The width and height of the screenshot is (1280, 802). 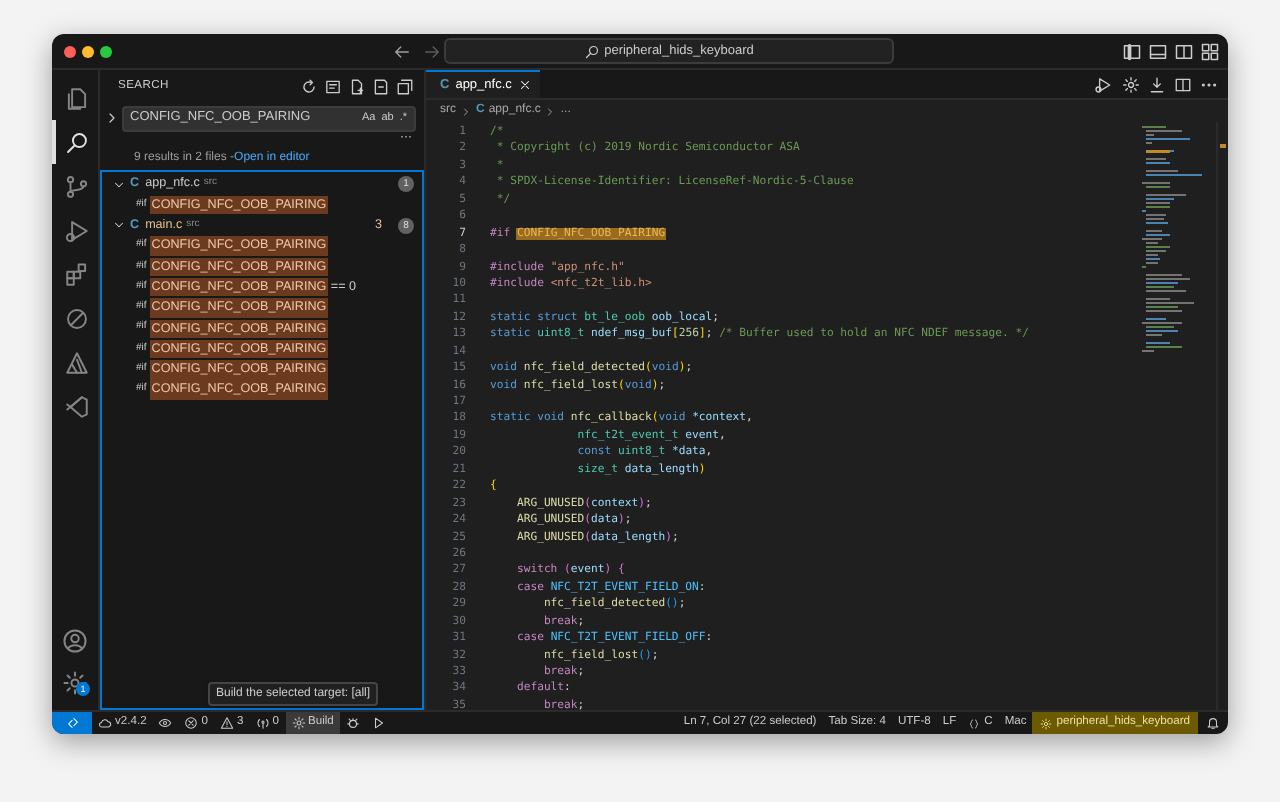 What do you see at coordinates (1172, 241) in the screenshot?
I see `minimap-drawing` at bounding box center [1172, 241].